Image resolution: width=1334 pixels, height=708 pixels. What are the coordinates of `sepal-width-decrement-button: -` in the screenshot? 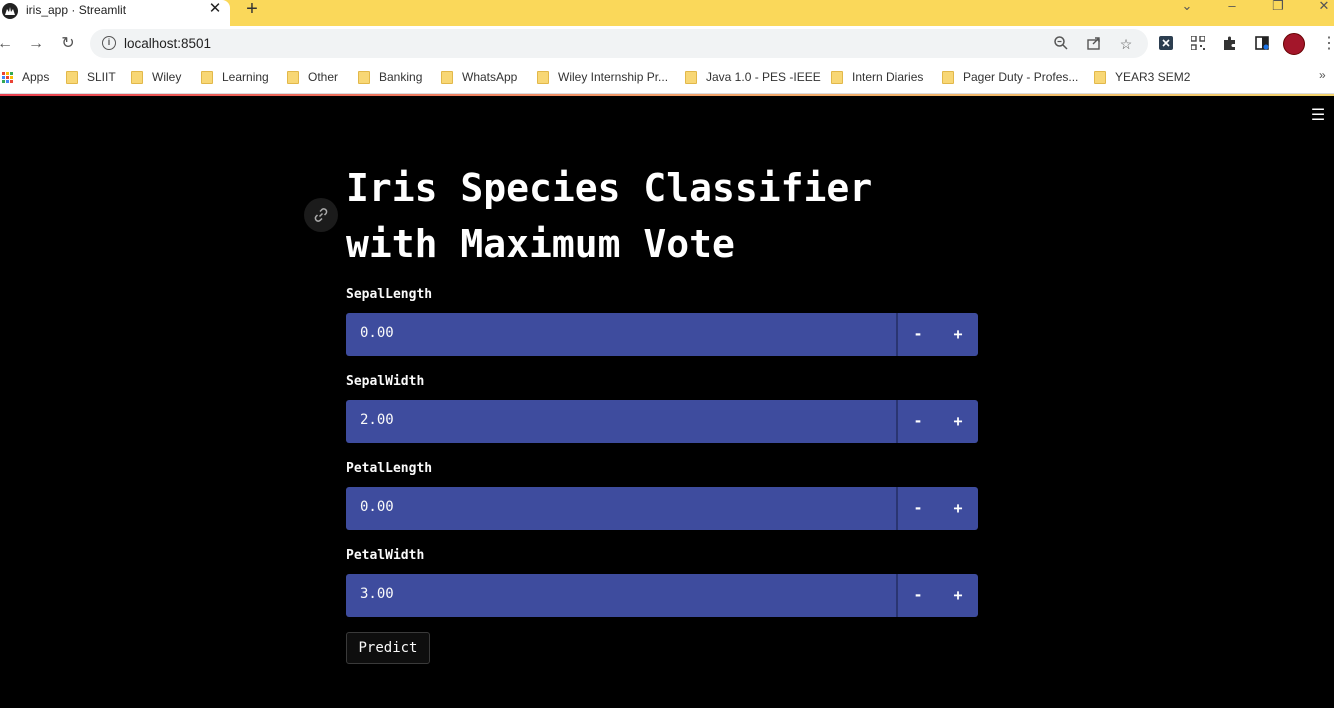 It's located at (918, 421).